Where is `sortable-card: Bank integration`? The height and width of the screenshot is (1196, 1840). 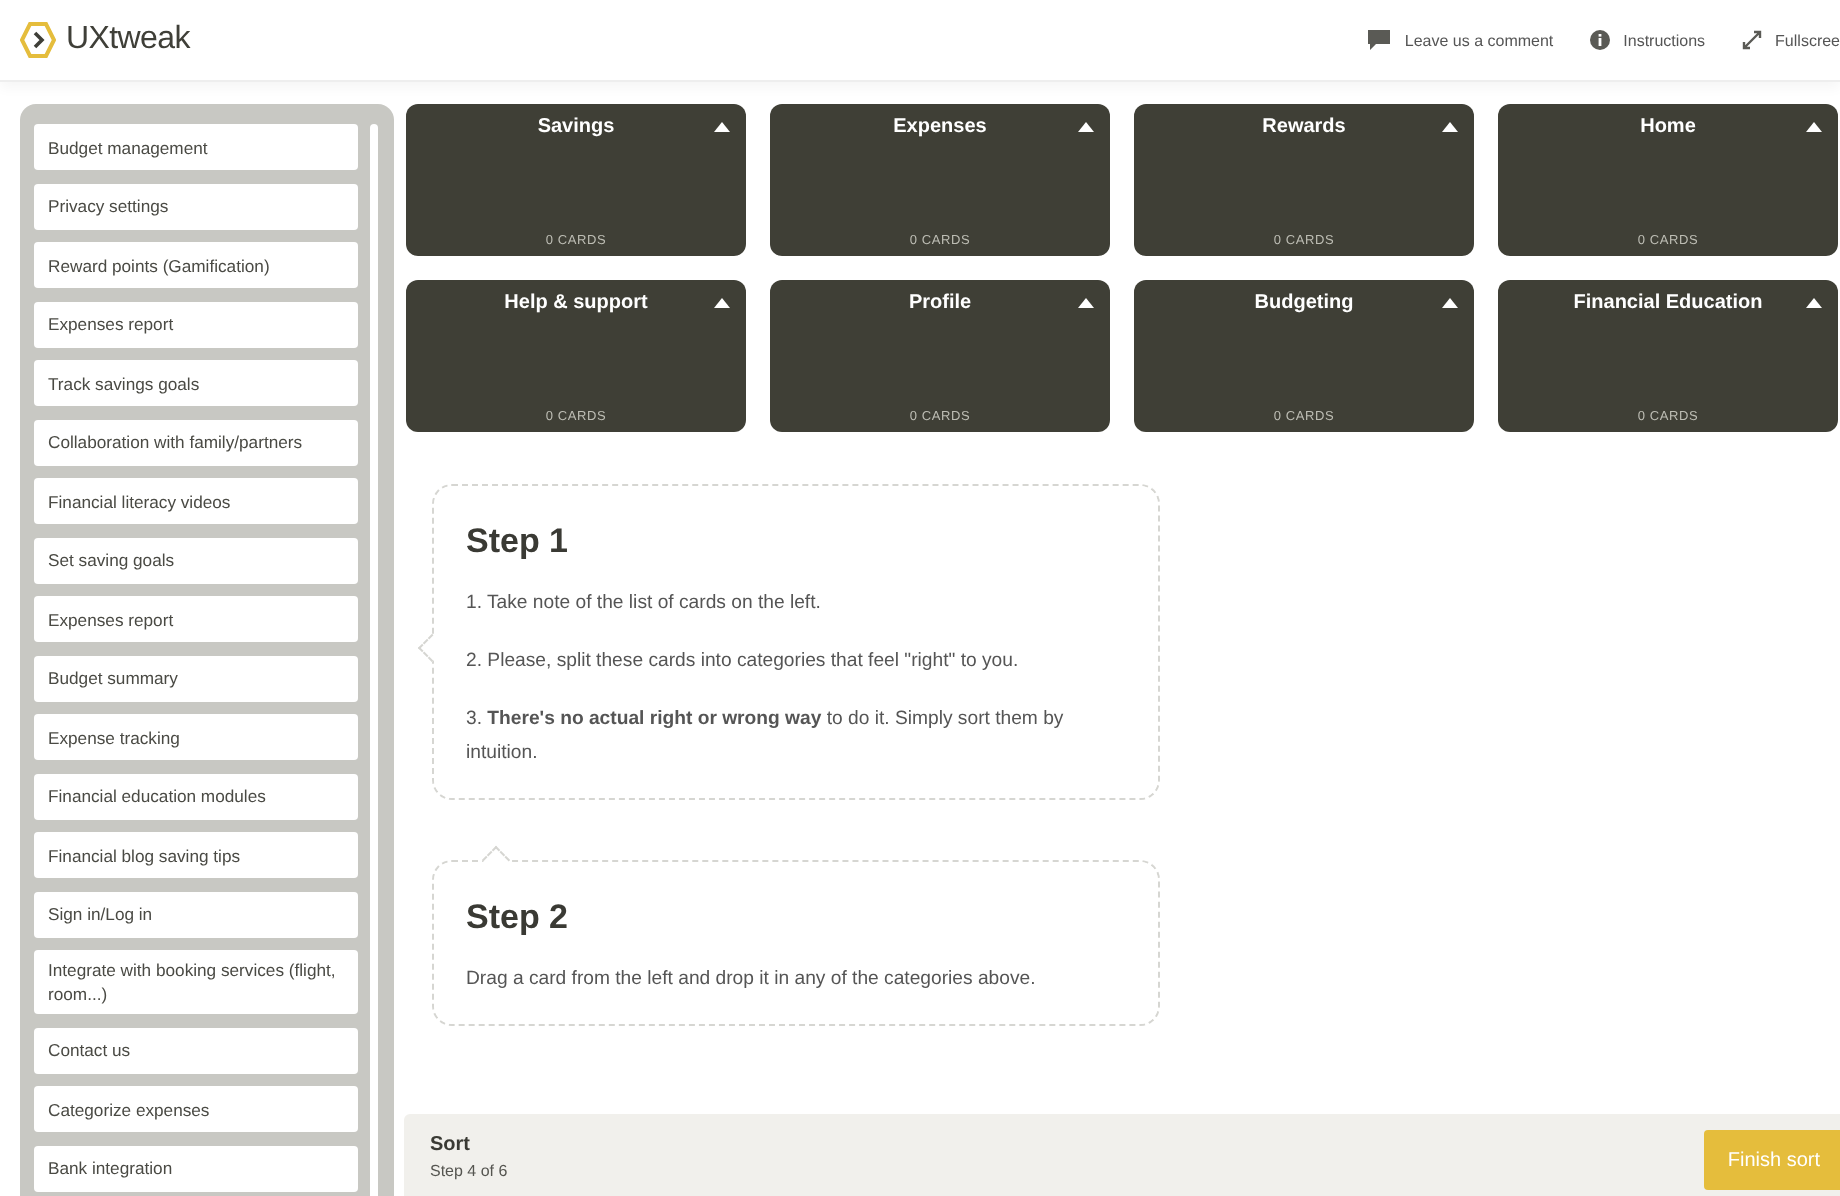
sortable-card: Bank integration is located at coordinates (196, 1168).